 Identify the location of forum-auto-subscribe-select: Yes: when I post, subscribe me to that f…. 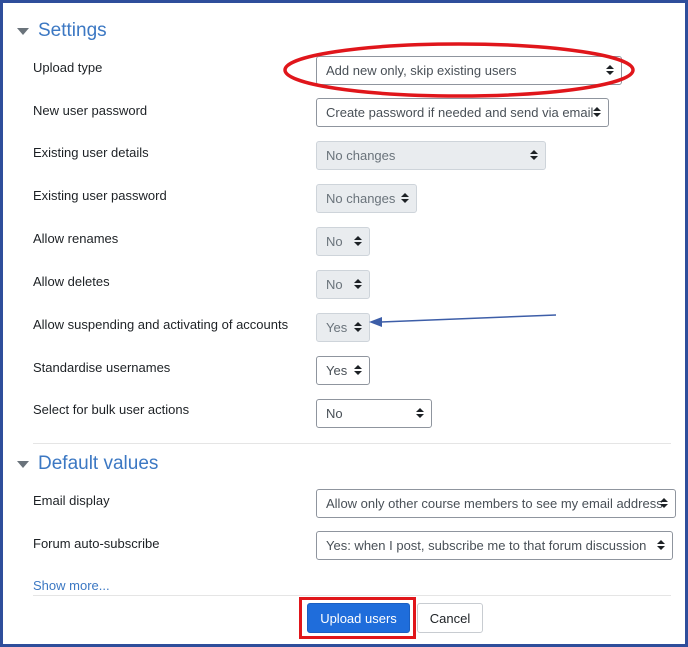
(494, 545).